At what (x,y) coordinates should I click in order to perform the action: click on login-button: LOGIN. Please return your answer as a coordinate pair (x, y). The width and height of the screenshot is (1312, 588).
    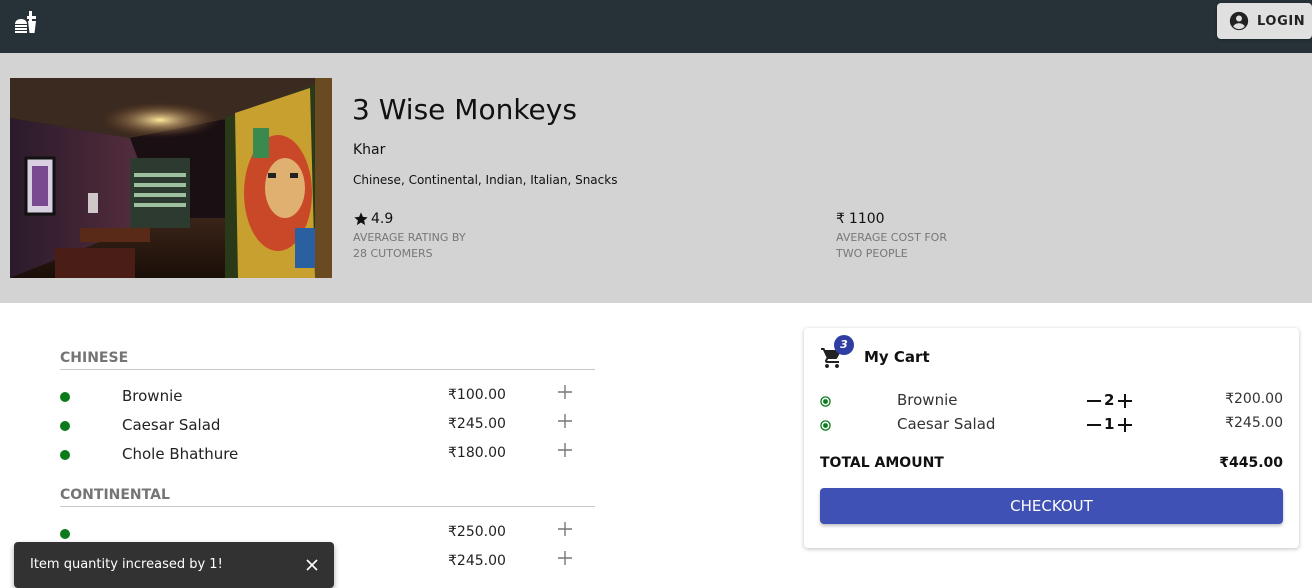
    Looking at the image, I should click on (1264, 21).